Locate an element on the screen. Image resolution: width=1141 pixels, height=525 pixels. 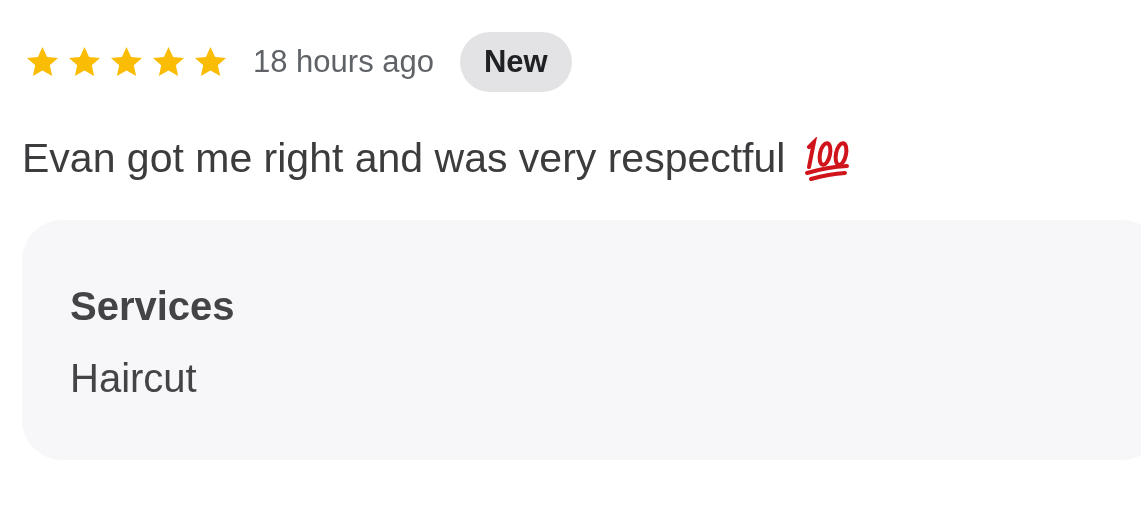
review-time: 18 hours ago is located at coordinates (343, 61).